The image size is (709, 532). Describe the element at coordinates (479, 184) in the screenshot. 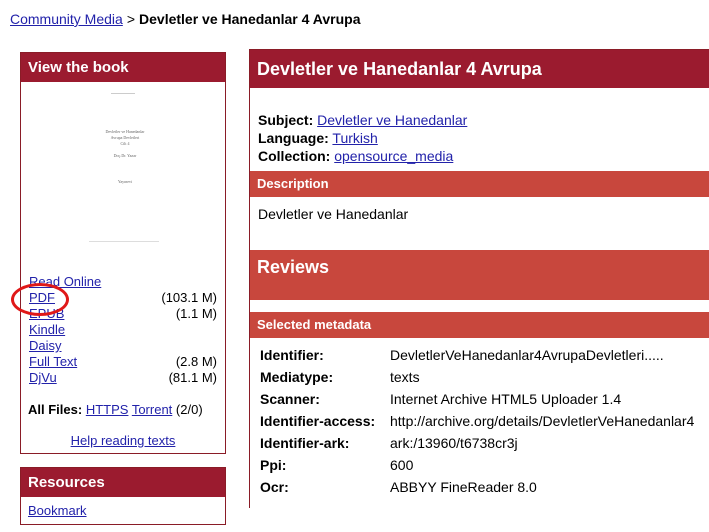

I see `description-header: Description` at that location.